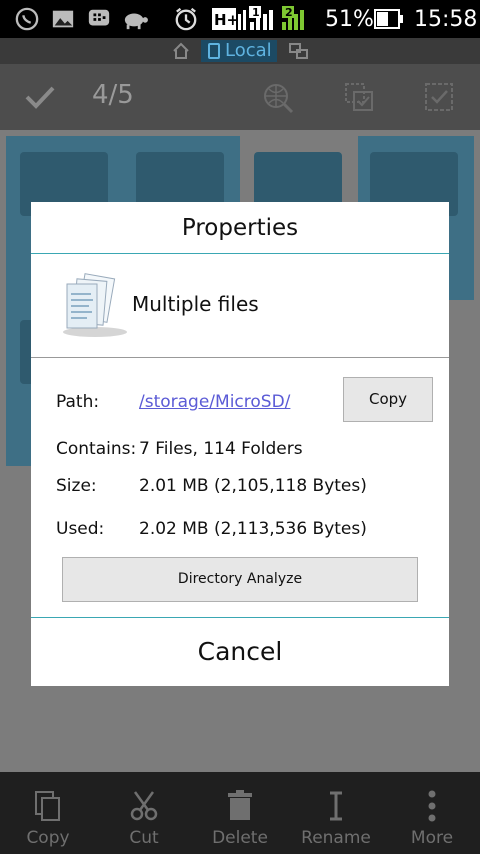  What do you see at coordinates (240, 805) in the screenshot?
I see `trash-icon` at bounding box center [240, 805].